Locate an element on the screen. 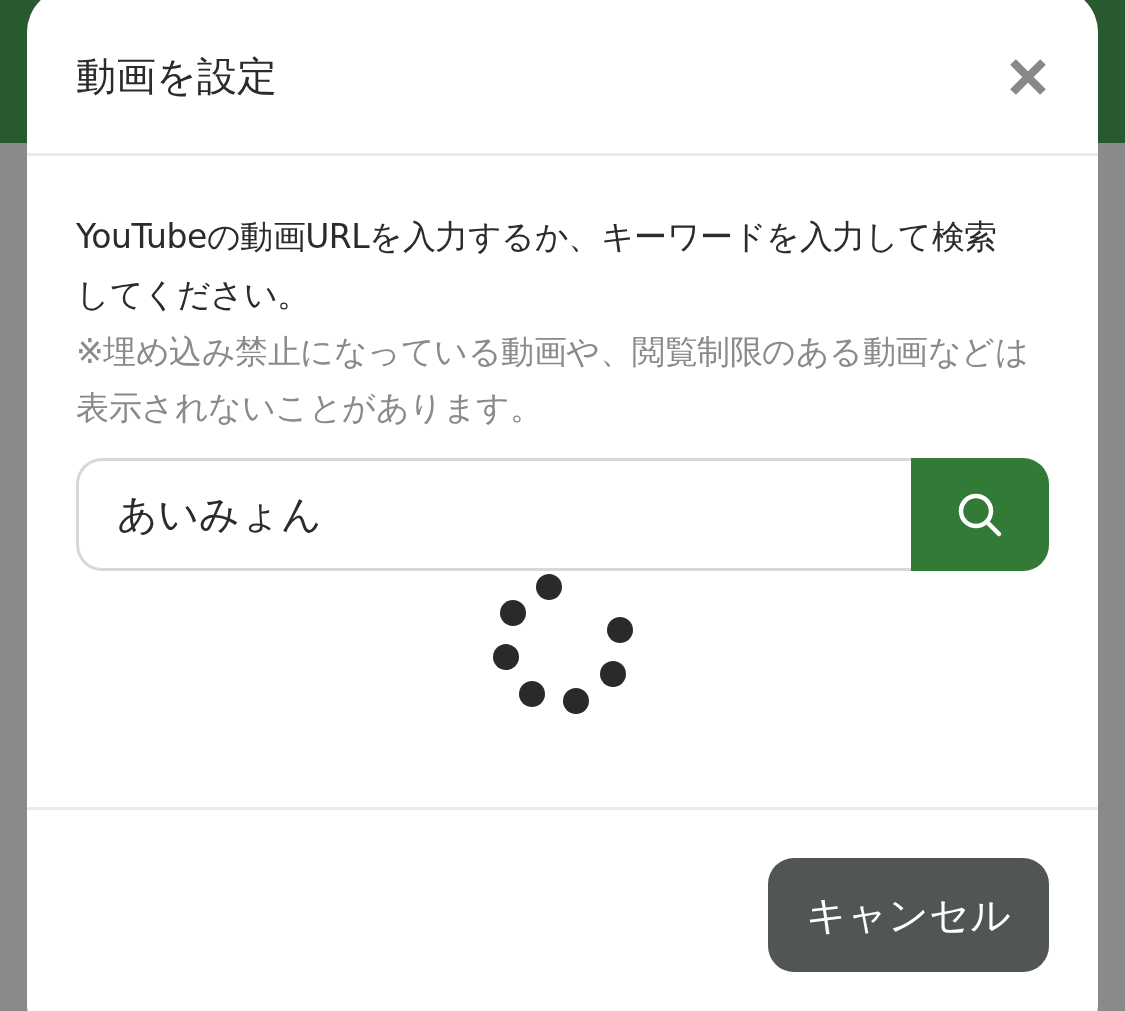 This screenshot has height=1011, width=1125. cancel-button: キャンセル is located at coordinates (908, 915).